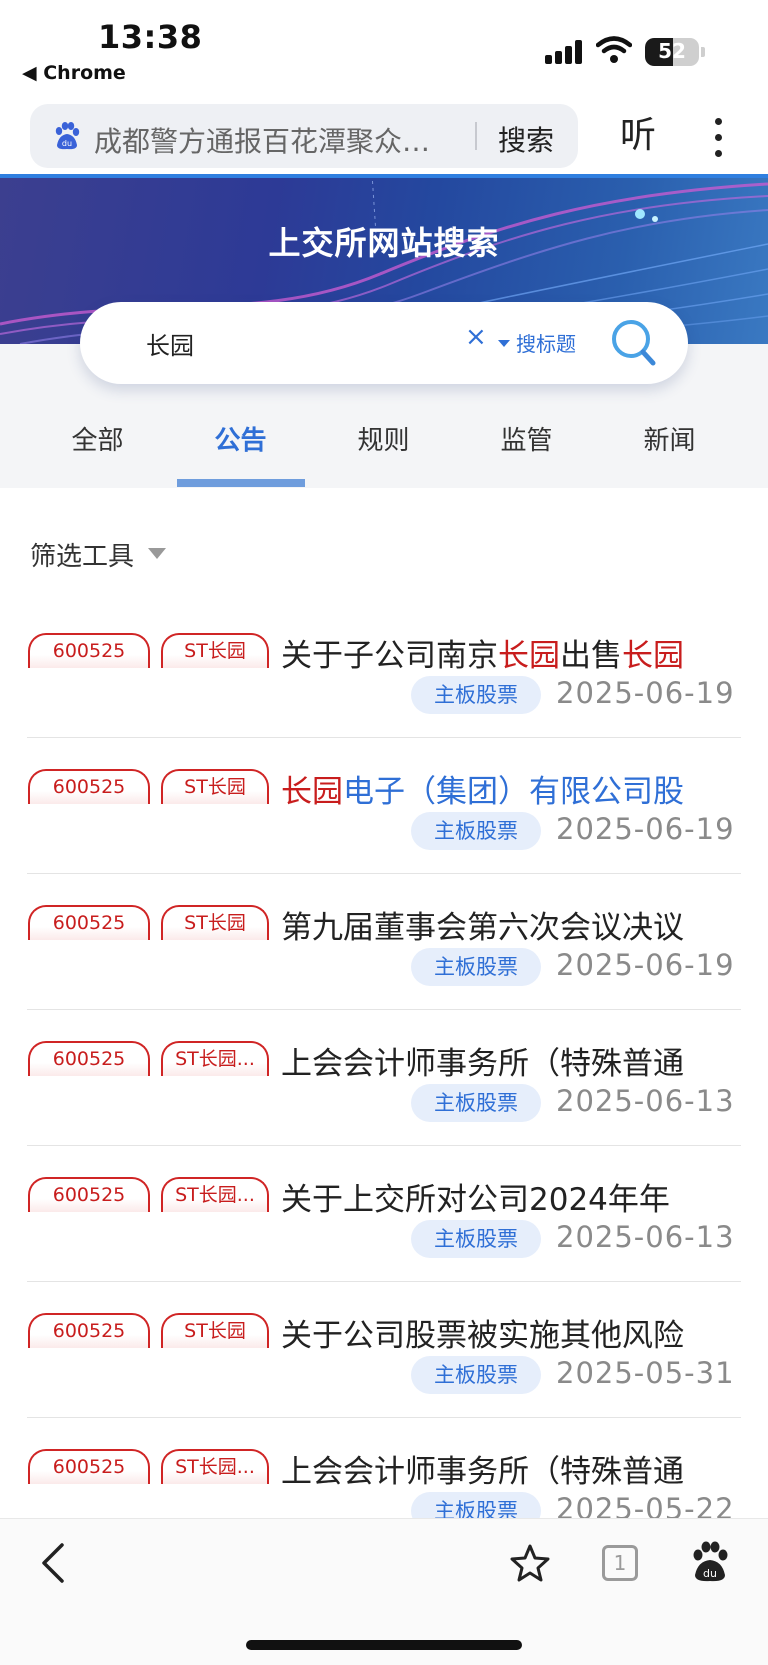  I want to click on title-text: 出售, so click(591, 656).